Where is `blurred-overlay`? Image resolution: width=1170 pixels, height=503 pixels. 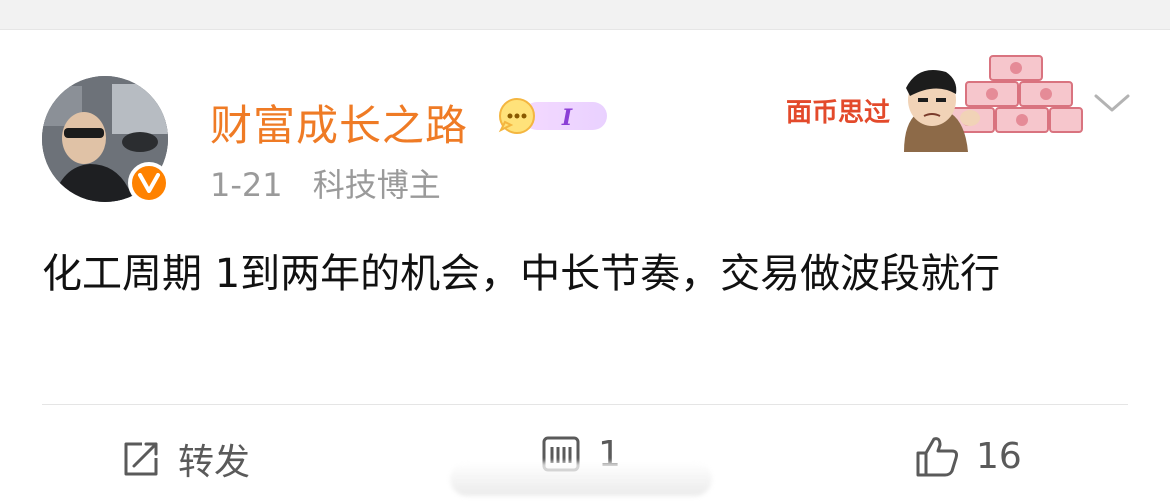
blurred-overlay is located at coordinates (581, 479).